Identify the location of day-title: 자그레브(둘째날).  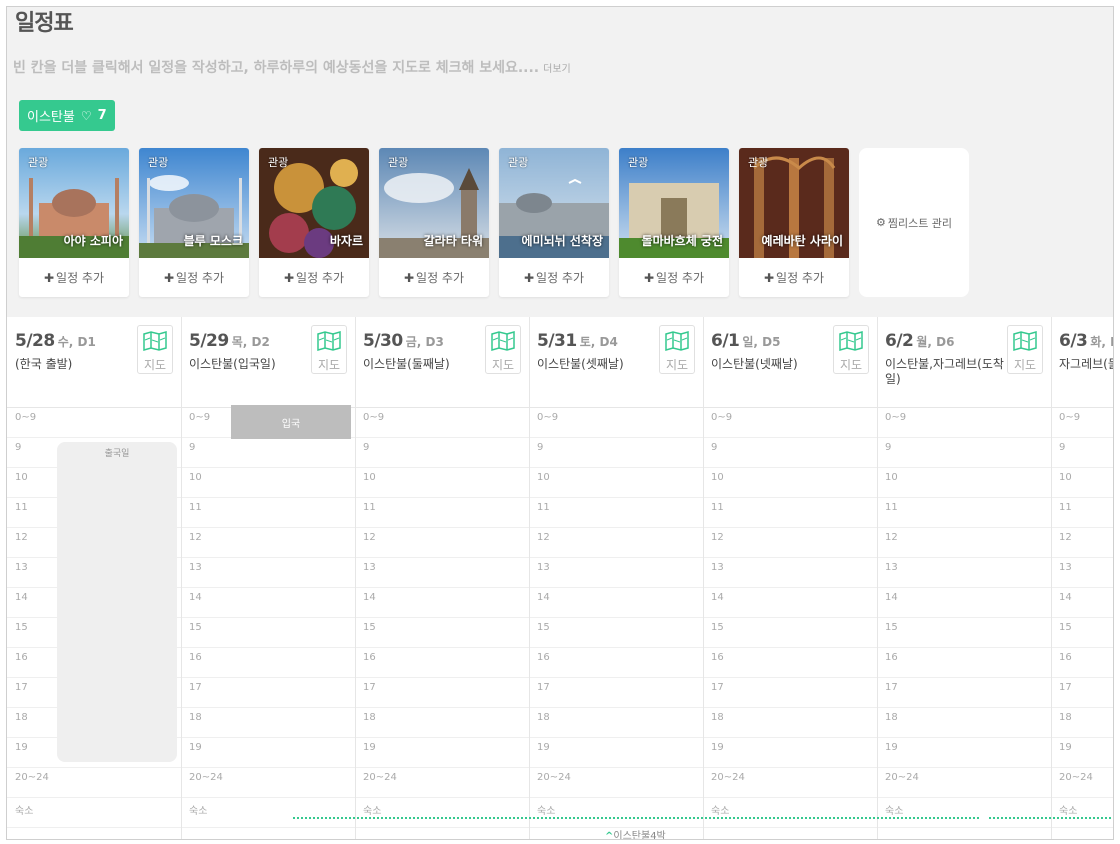
(1086, 364).